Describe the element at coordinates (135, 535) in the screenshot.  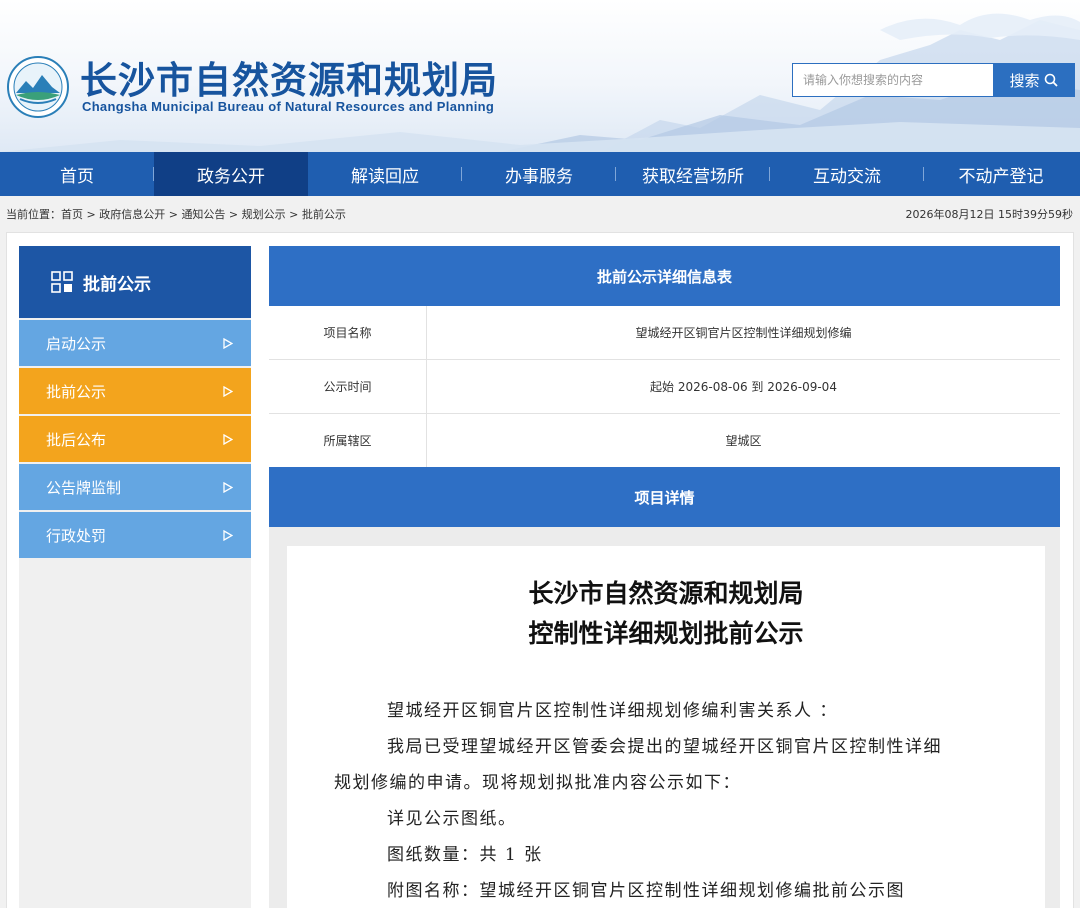
I see `sidebar-item-penalty: 行政处罚` at that location.